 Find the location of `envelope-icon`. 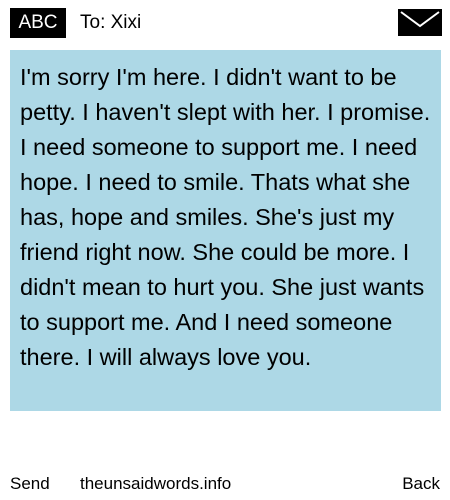

envelope-icon is located at coordinates (420, 22).